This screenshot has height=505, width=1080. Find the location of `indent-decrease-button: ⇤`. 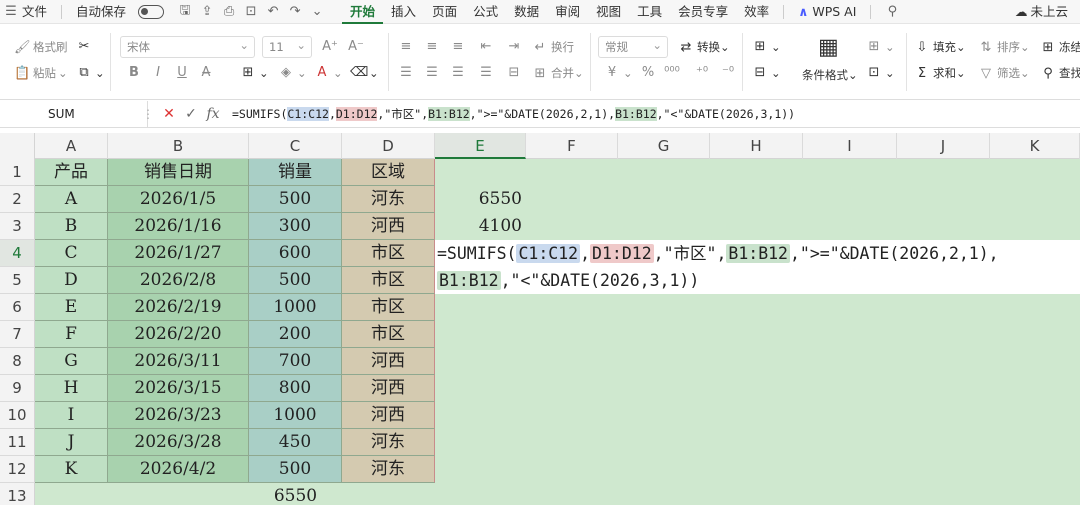

indent-decrease-button: ⇤ is located at coordinates (487, 46).